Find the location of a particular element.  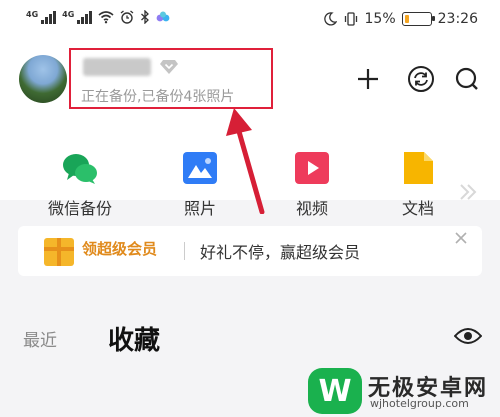

profile-highlight-box: 正在备份,已备份4张照片 is located at coordinates (171, 78).